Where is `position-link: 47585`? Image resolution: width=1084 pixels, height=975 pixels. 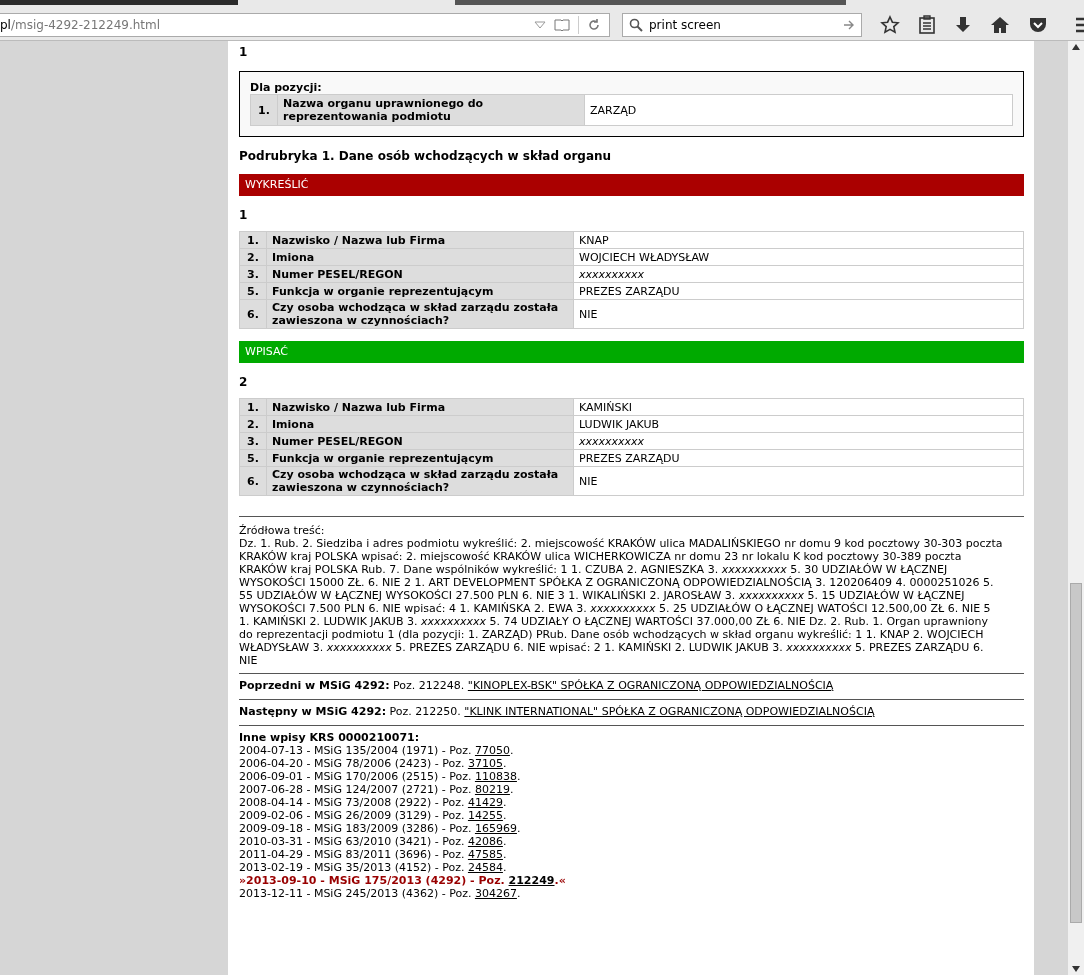
position-link: 47585 is located at coordinates (485, 854).